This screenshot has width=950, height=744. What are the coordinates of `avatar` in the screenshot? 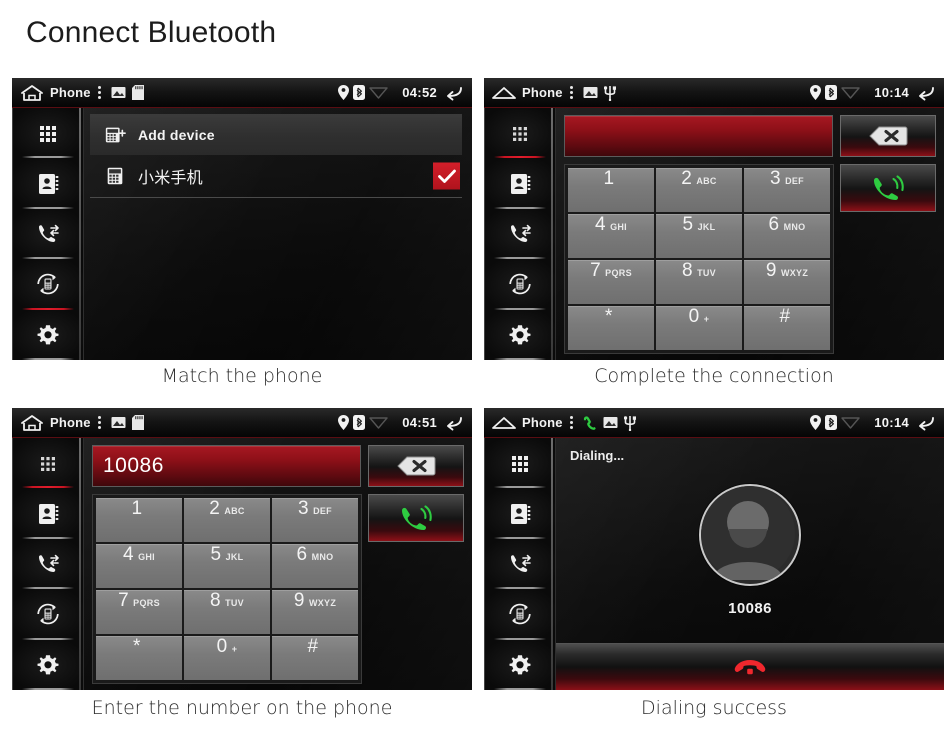 It's located at (750, 534).